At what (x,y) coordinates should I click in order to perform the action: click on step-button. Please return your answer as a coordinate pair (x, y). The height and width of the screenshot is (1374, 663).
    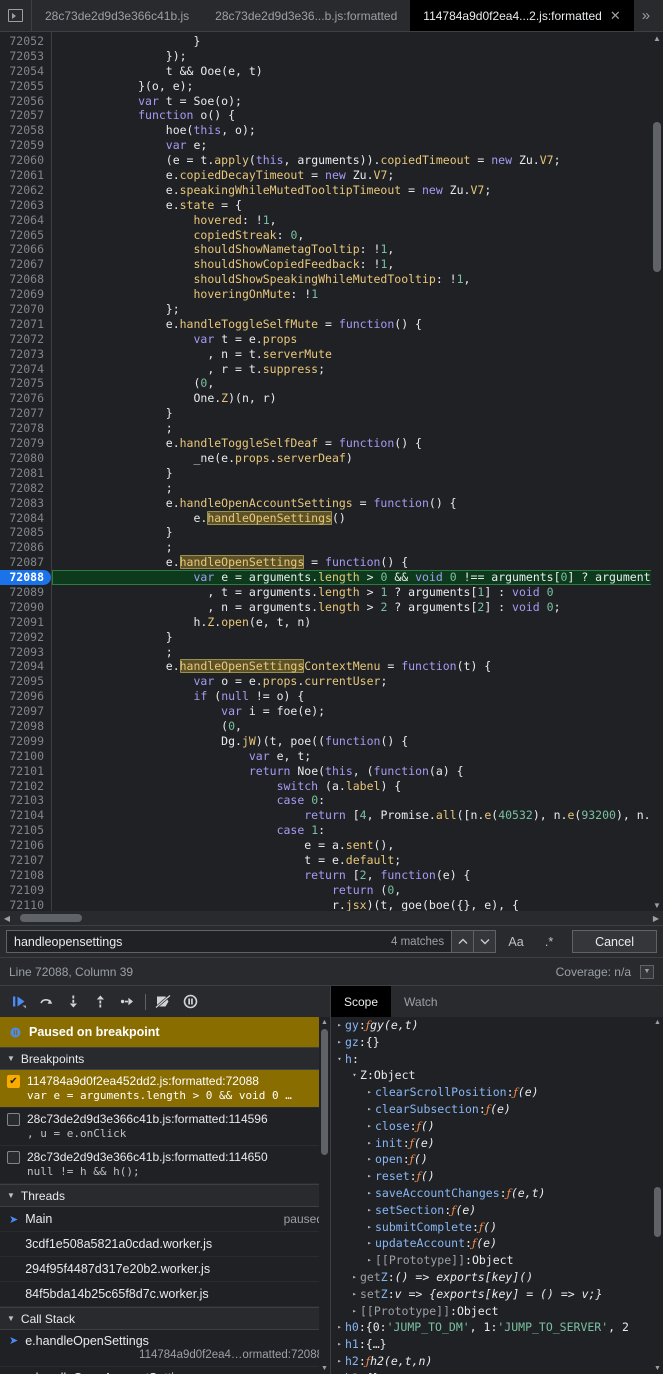
    Looking at the image, I should click on (127, 1001).